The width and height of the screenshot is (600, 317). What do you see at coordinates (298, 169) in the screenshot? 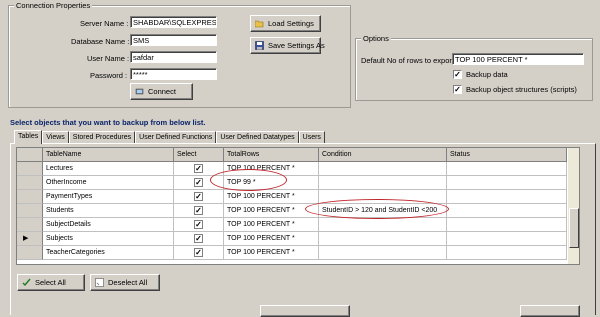
I see `table-row: Lectures ✓ TOP 100 PERCENT *` at bounding box center [298, 169].